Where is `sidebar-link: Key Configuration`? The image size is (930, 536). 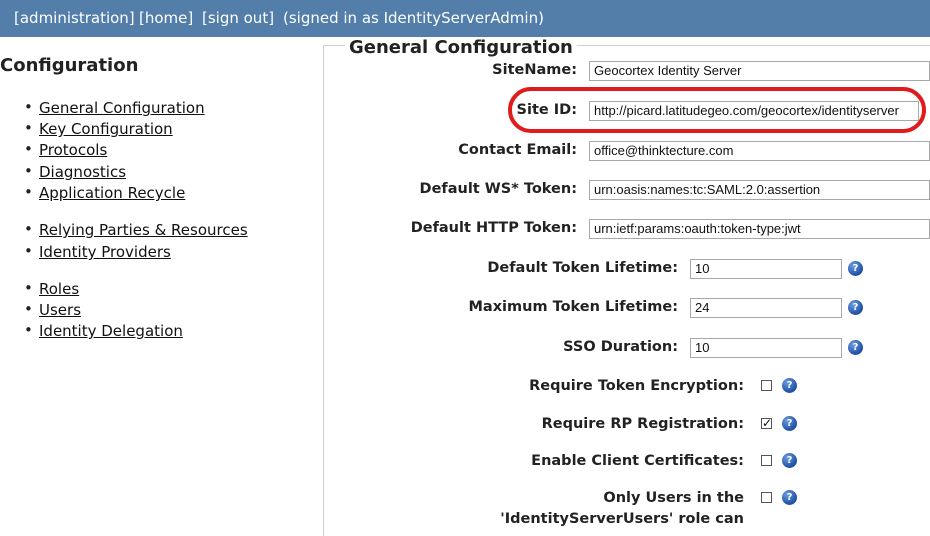
sidebar-link: Key Configuration is located at coordinates (106, 129).